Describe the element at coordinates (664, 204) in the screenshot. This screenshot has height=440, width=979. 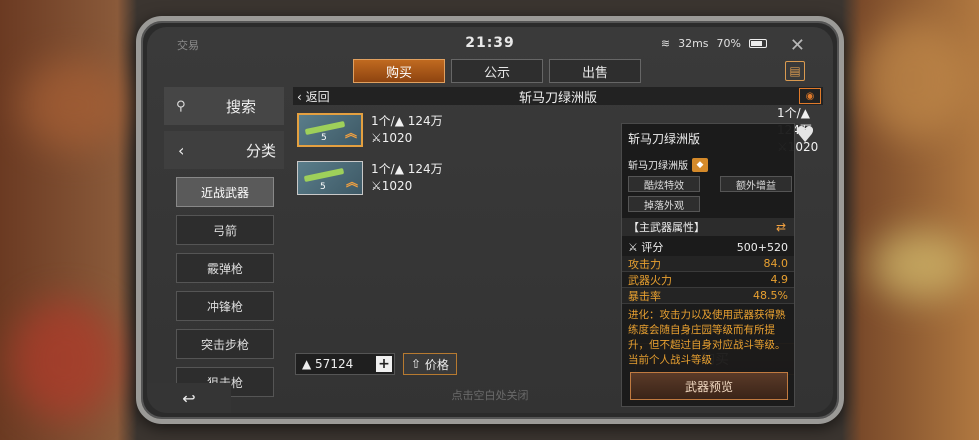
I see `tag-drop-appearance: 掉落外观` at that location.